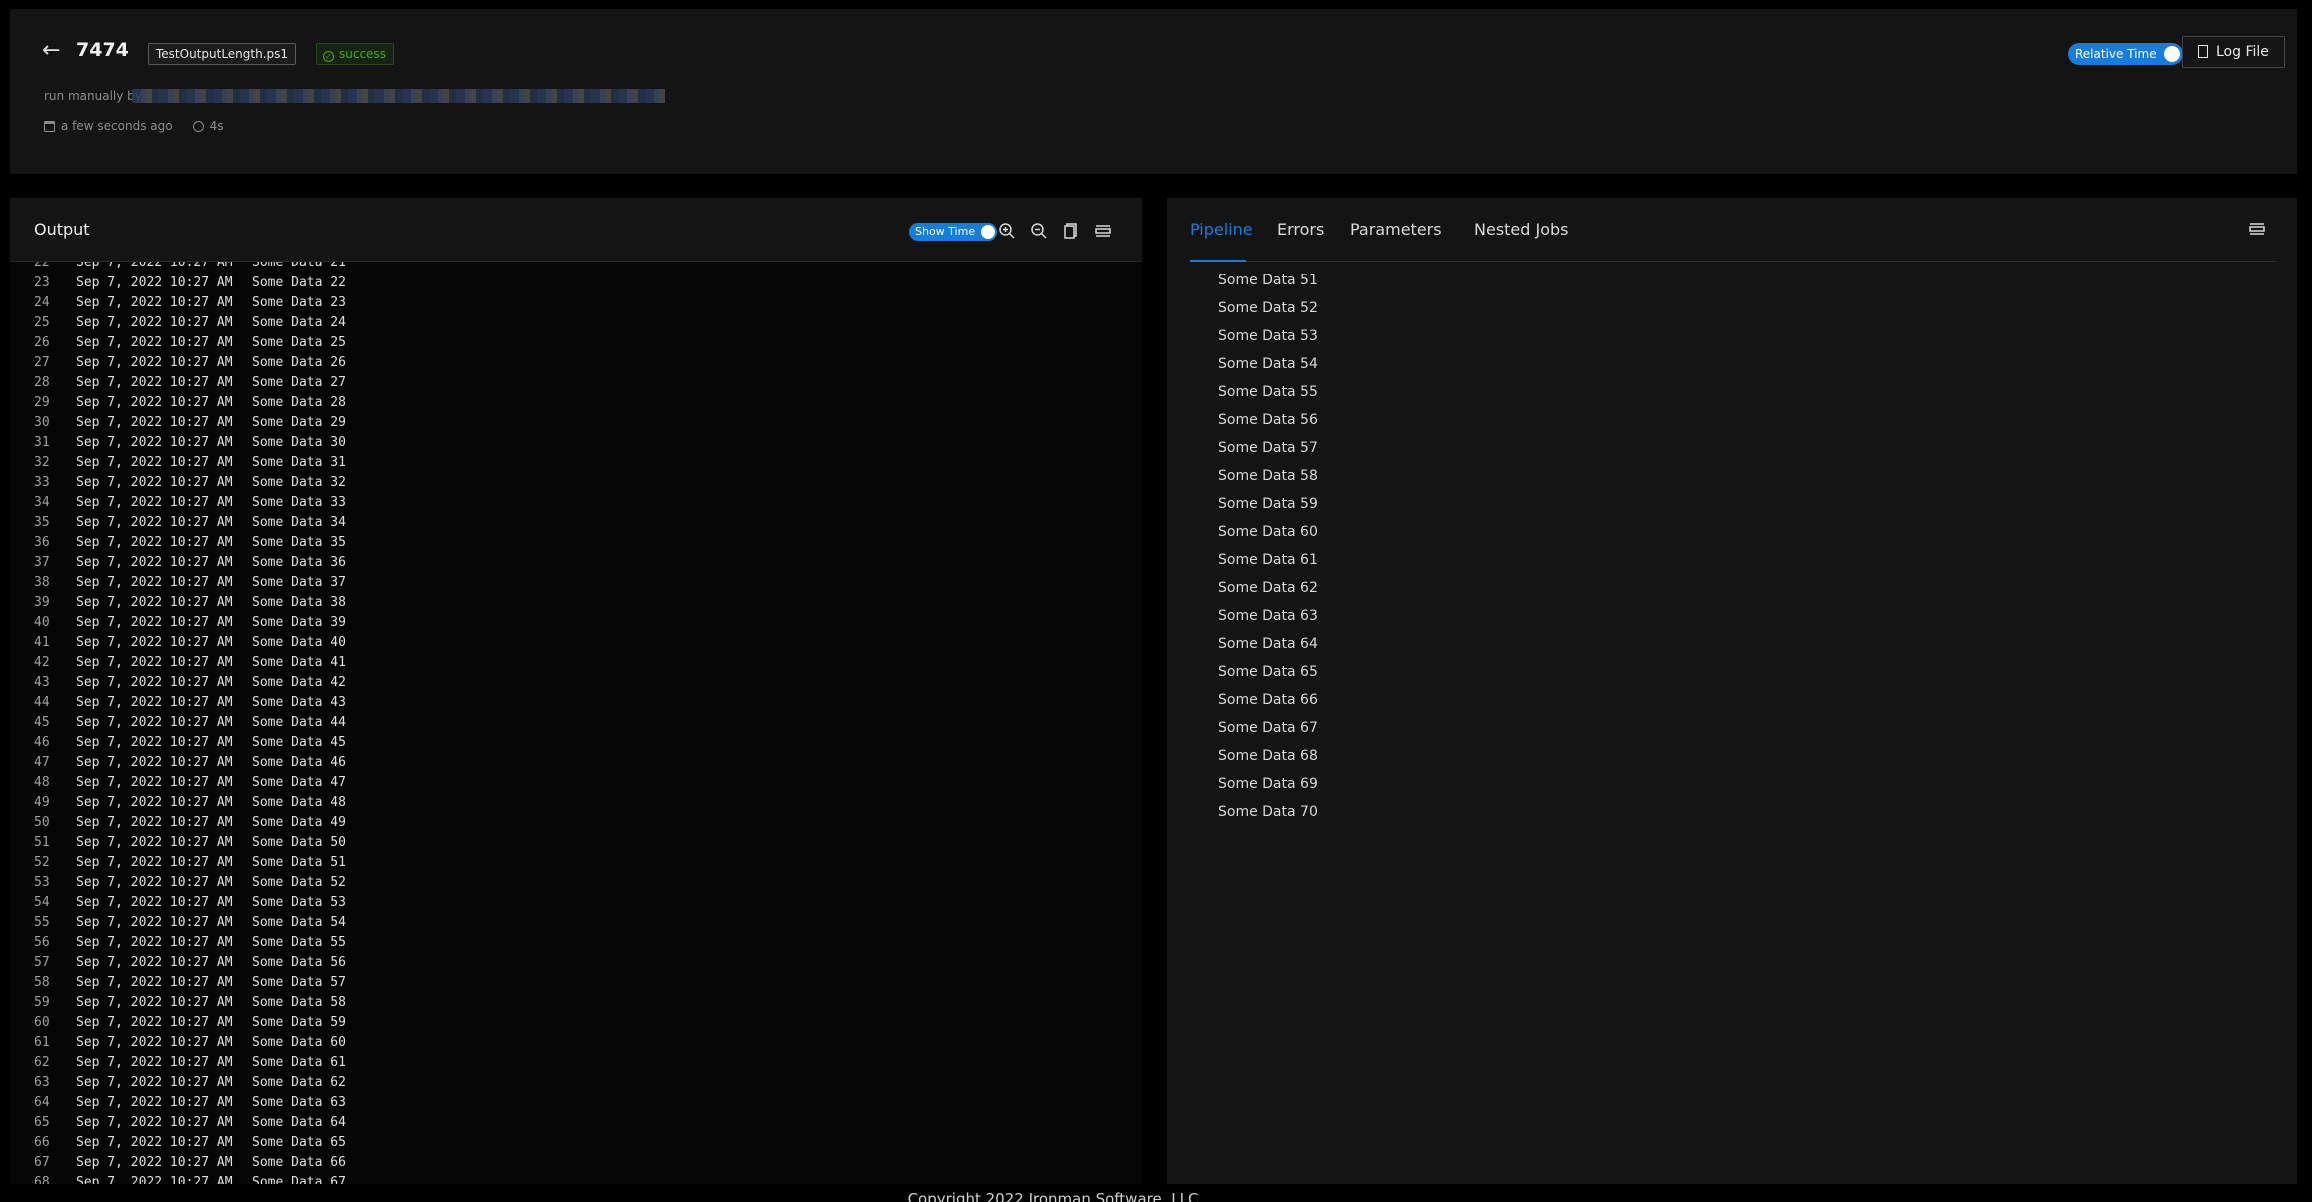 The height and width of the screenshot is (1202, 2312). What do you see at coordinates (576, 743) in the screenshot?
I see `log-line: 46 Sep 7, 2022 10:27 AM Some Data 45` at bounding box center [576, 743].